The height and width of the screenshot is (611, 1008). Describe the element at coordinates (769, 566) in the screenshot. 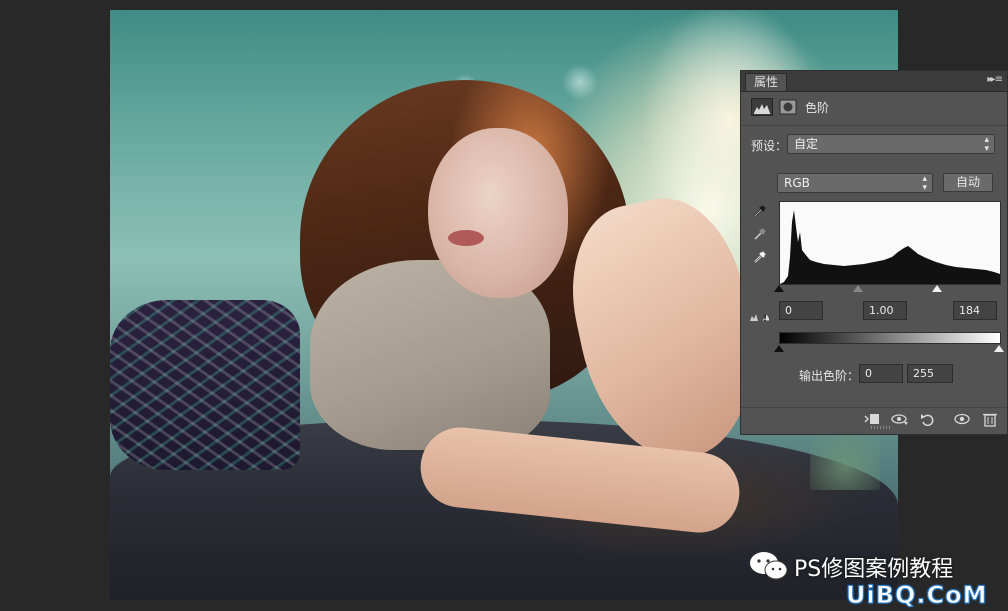

I see `wechat-logo-icon` at that location.